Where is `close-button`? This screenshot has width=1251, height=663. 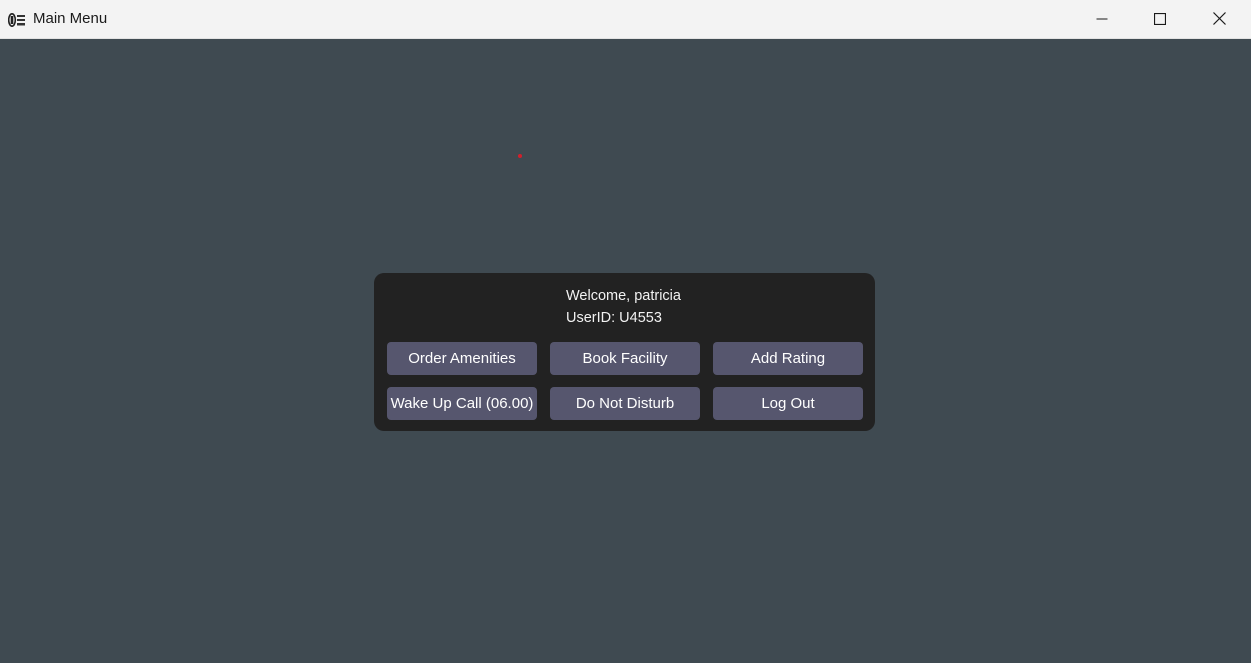
close-button is located at coordinates (1219, 19).